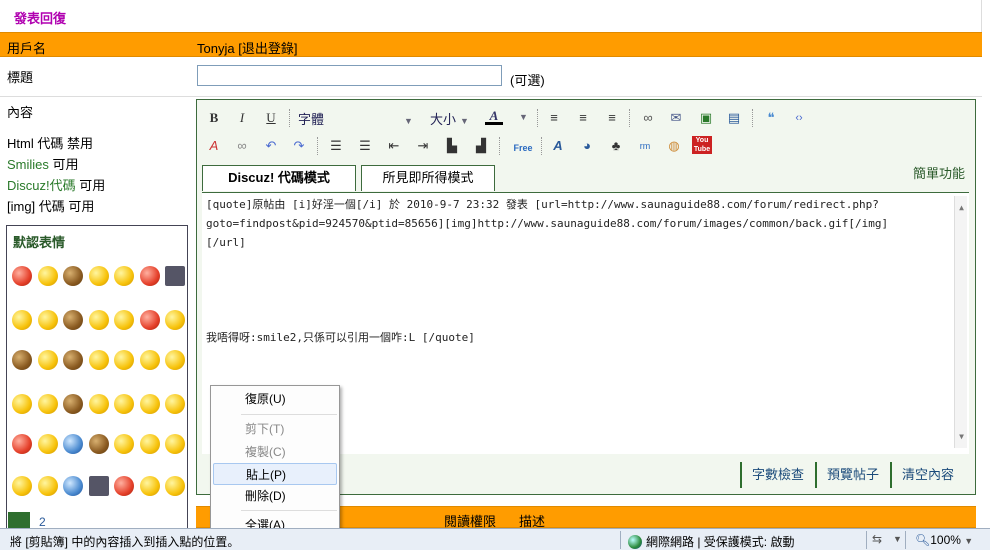 The width and height of the screenshot is (990, 550). What do you see at coordinates (734, 118) in the screenshot?
I see `media-icon: ▤` at bounding box center [734, 118].